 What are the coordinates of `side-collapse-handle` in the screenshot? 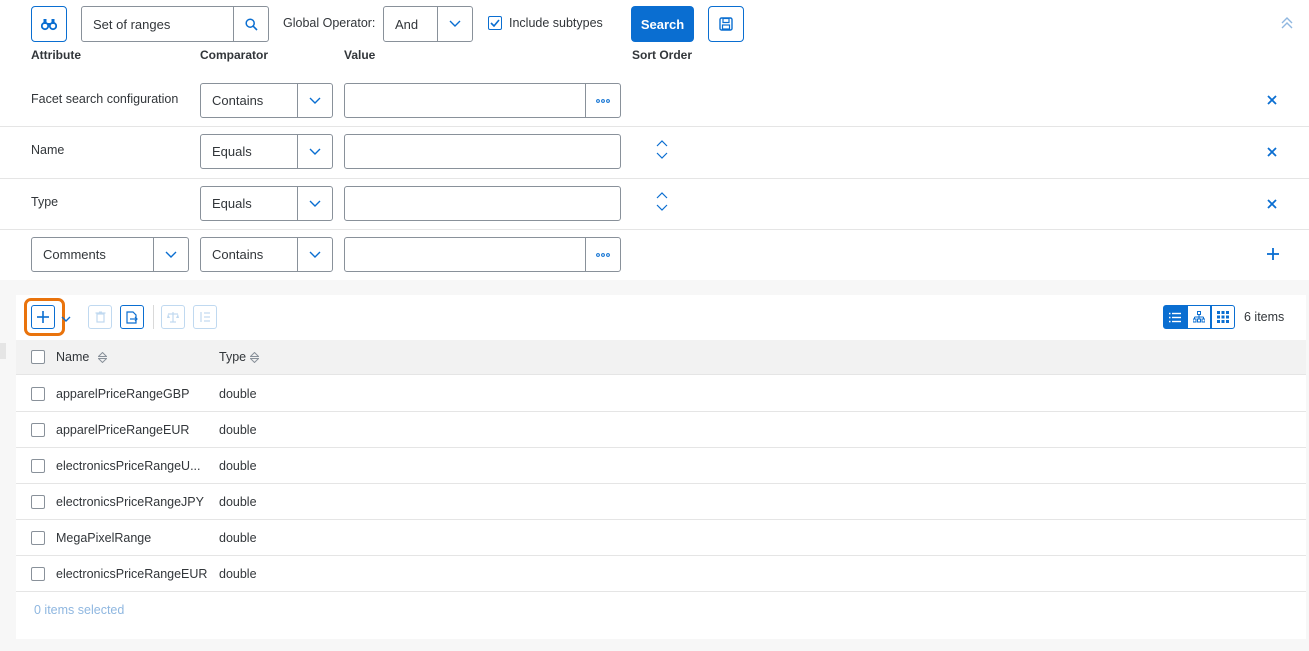 It's located at (3, 351).